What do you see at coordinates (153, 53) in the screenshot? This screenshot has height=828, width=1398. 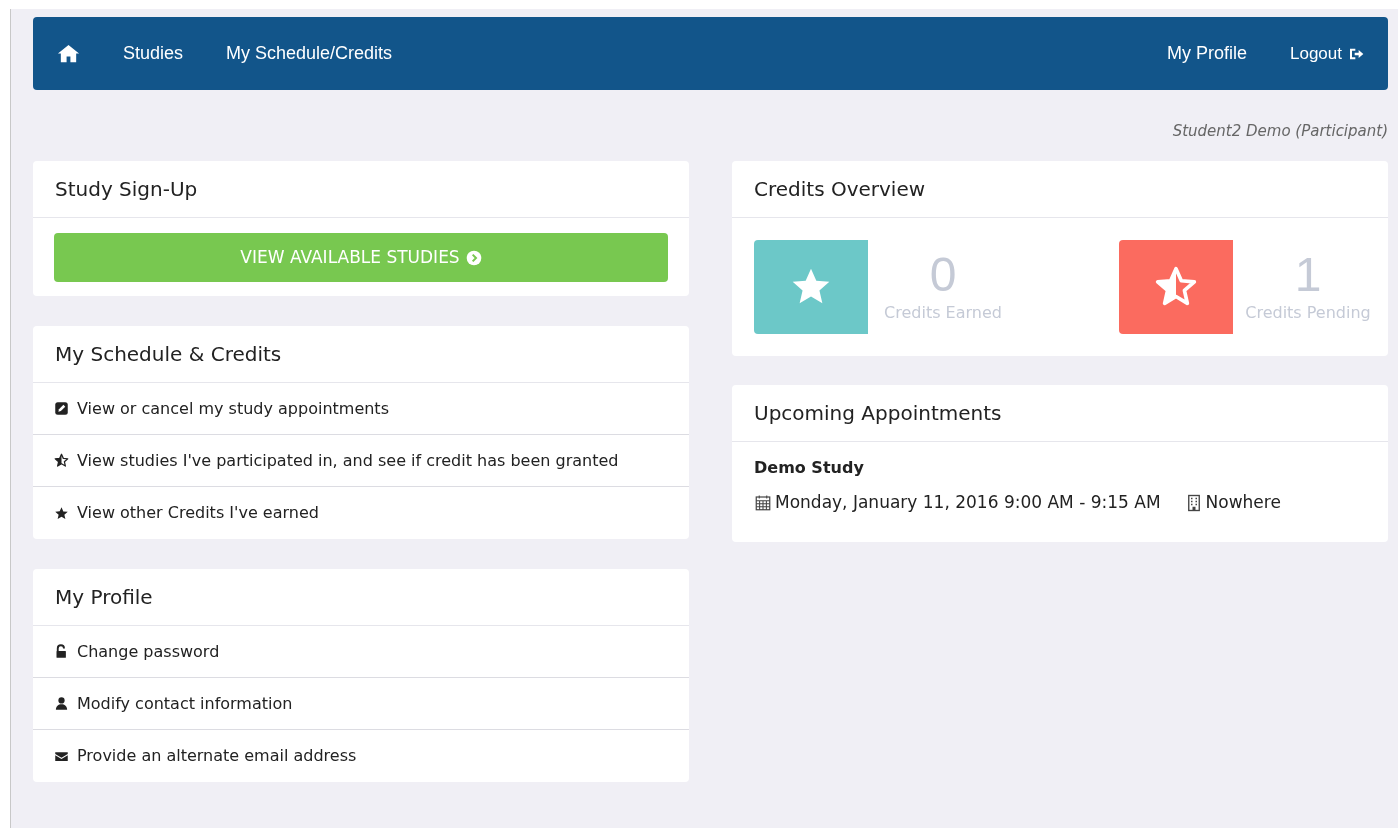 I see `nav-link: Studies` at bounding box center [153, 53].